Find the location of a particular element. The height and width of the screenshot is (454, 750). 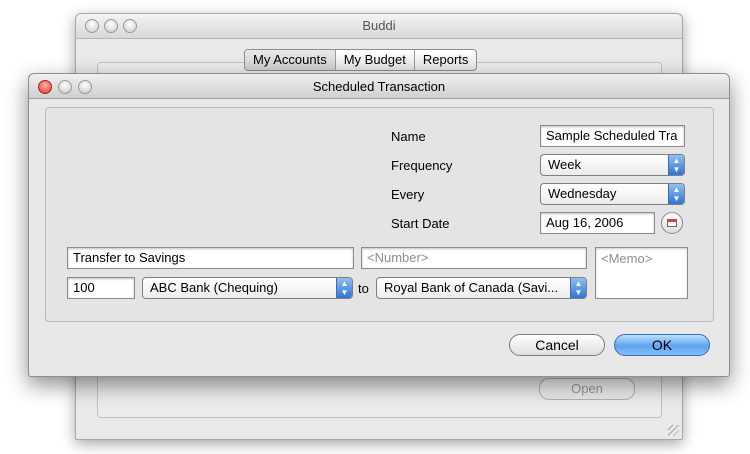

main-tab-bar: My Accounts My Budget Reports is located at coordinates (361, 60).